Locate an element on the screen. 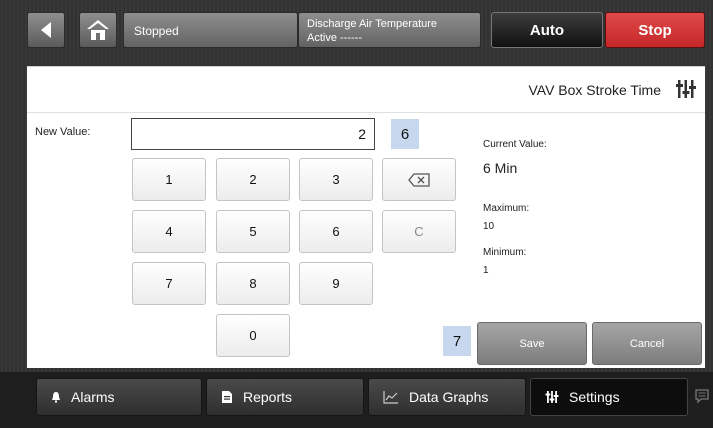  home-icon is located at coordinates (98, 30).